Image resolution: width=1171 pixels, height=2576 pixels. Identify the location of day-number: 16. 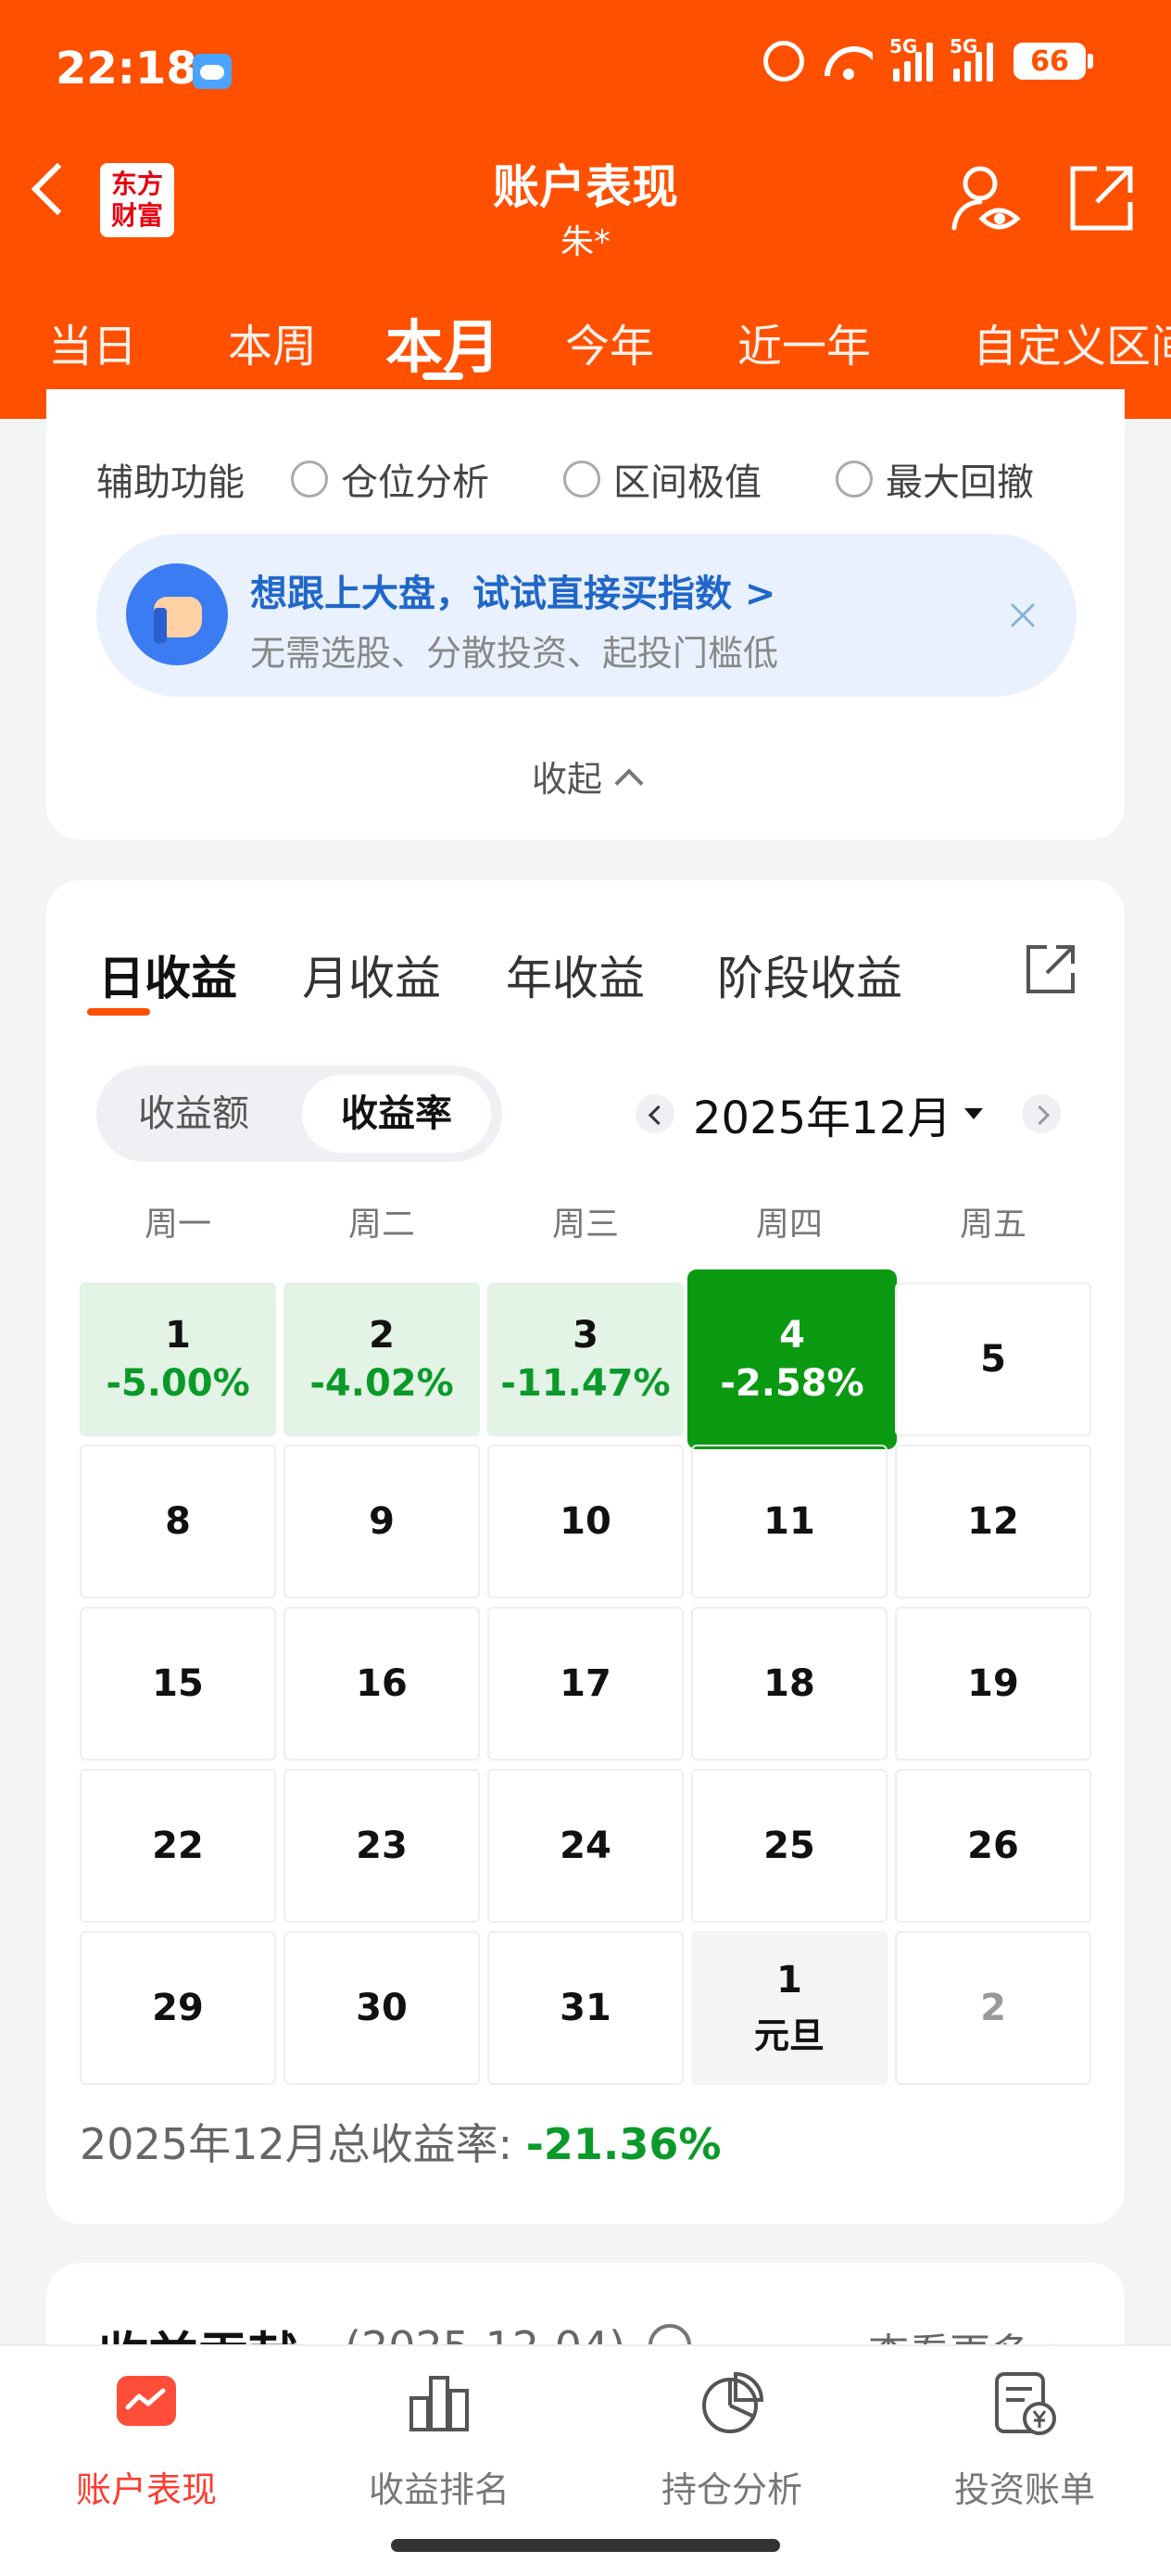
(382, 1684).